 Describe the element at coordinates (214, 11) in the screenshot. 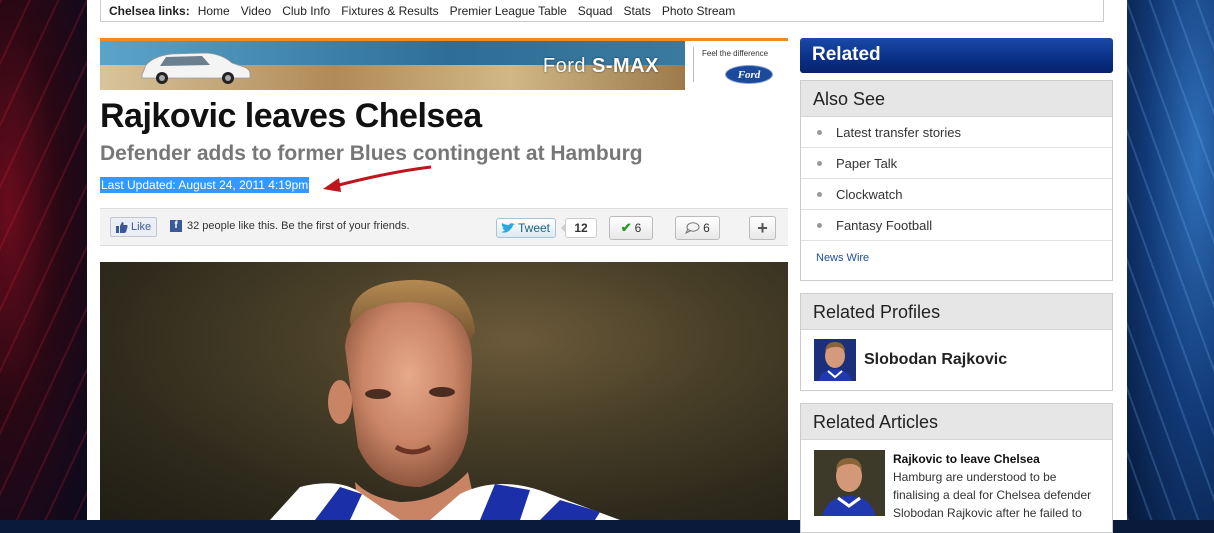

I see `club-link-home: Home` at that location.